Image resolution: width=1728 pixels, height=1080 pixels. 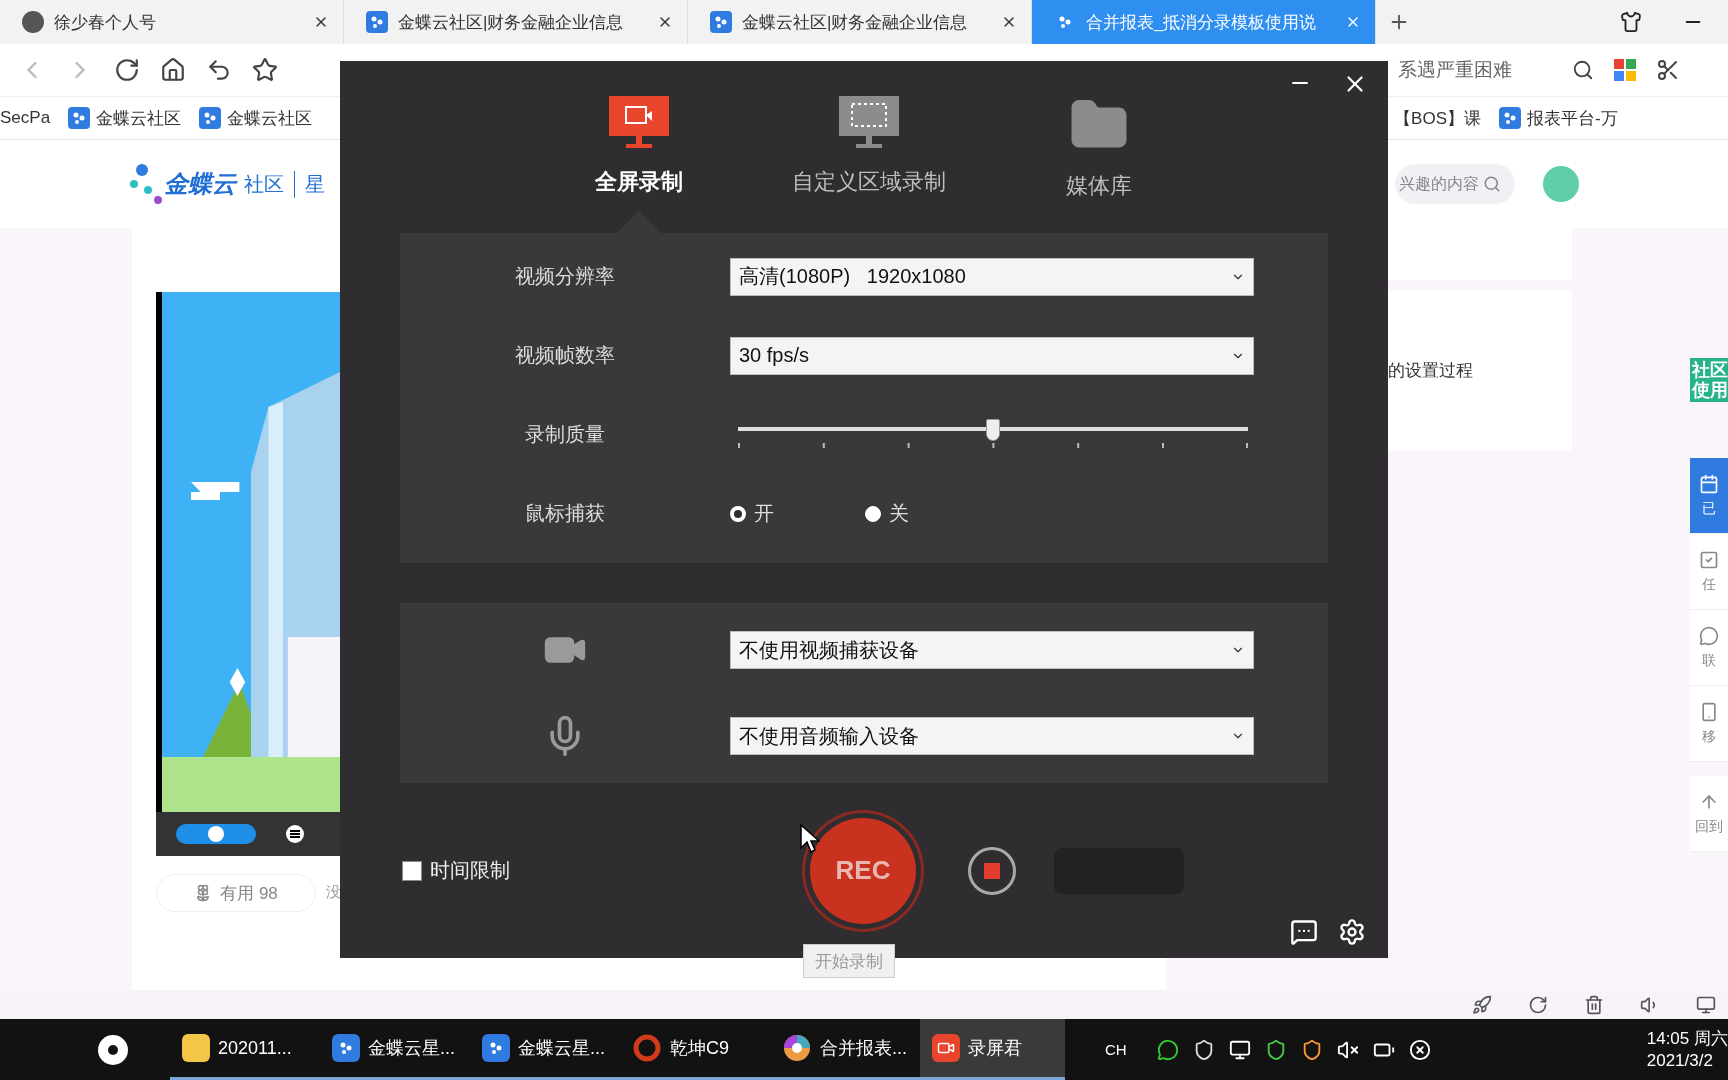 What do you see at coordinates (797, 513) in the screenshot?
I see `radio-option: 开` at bounding box center [797, 513].